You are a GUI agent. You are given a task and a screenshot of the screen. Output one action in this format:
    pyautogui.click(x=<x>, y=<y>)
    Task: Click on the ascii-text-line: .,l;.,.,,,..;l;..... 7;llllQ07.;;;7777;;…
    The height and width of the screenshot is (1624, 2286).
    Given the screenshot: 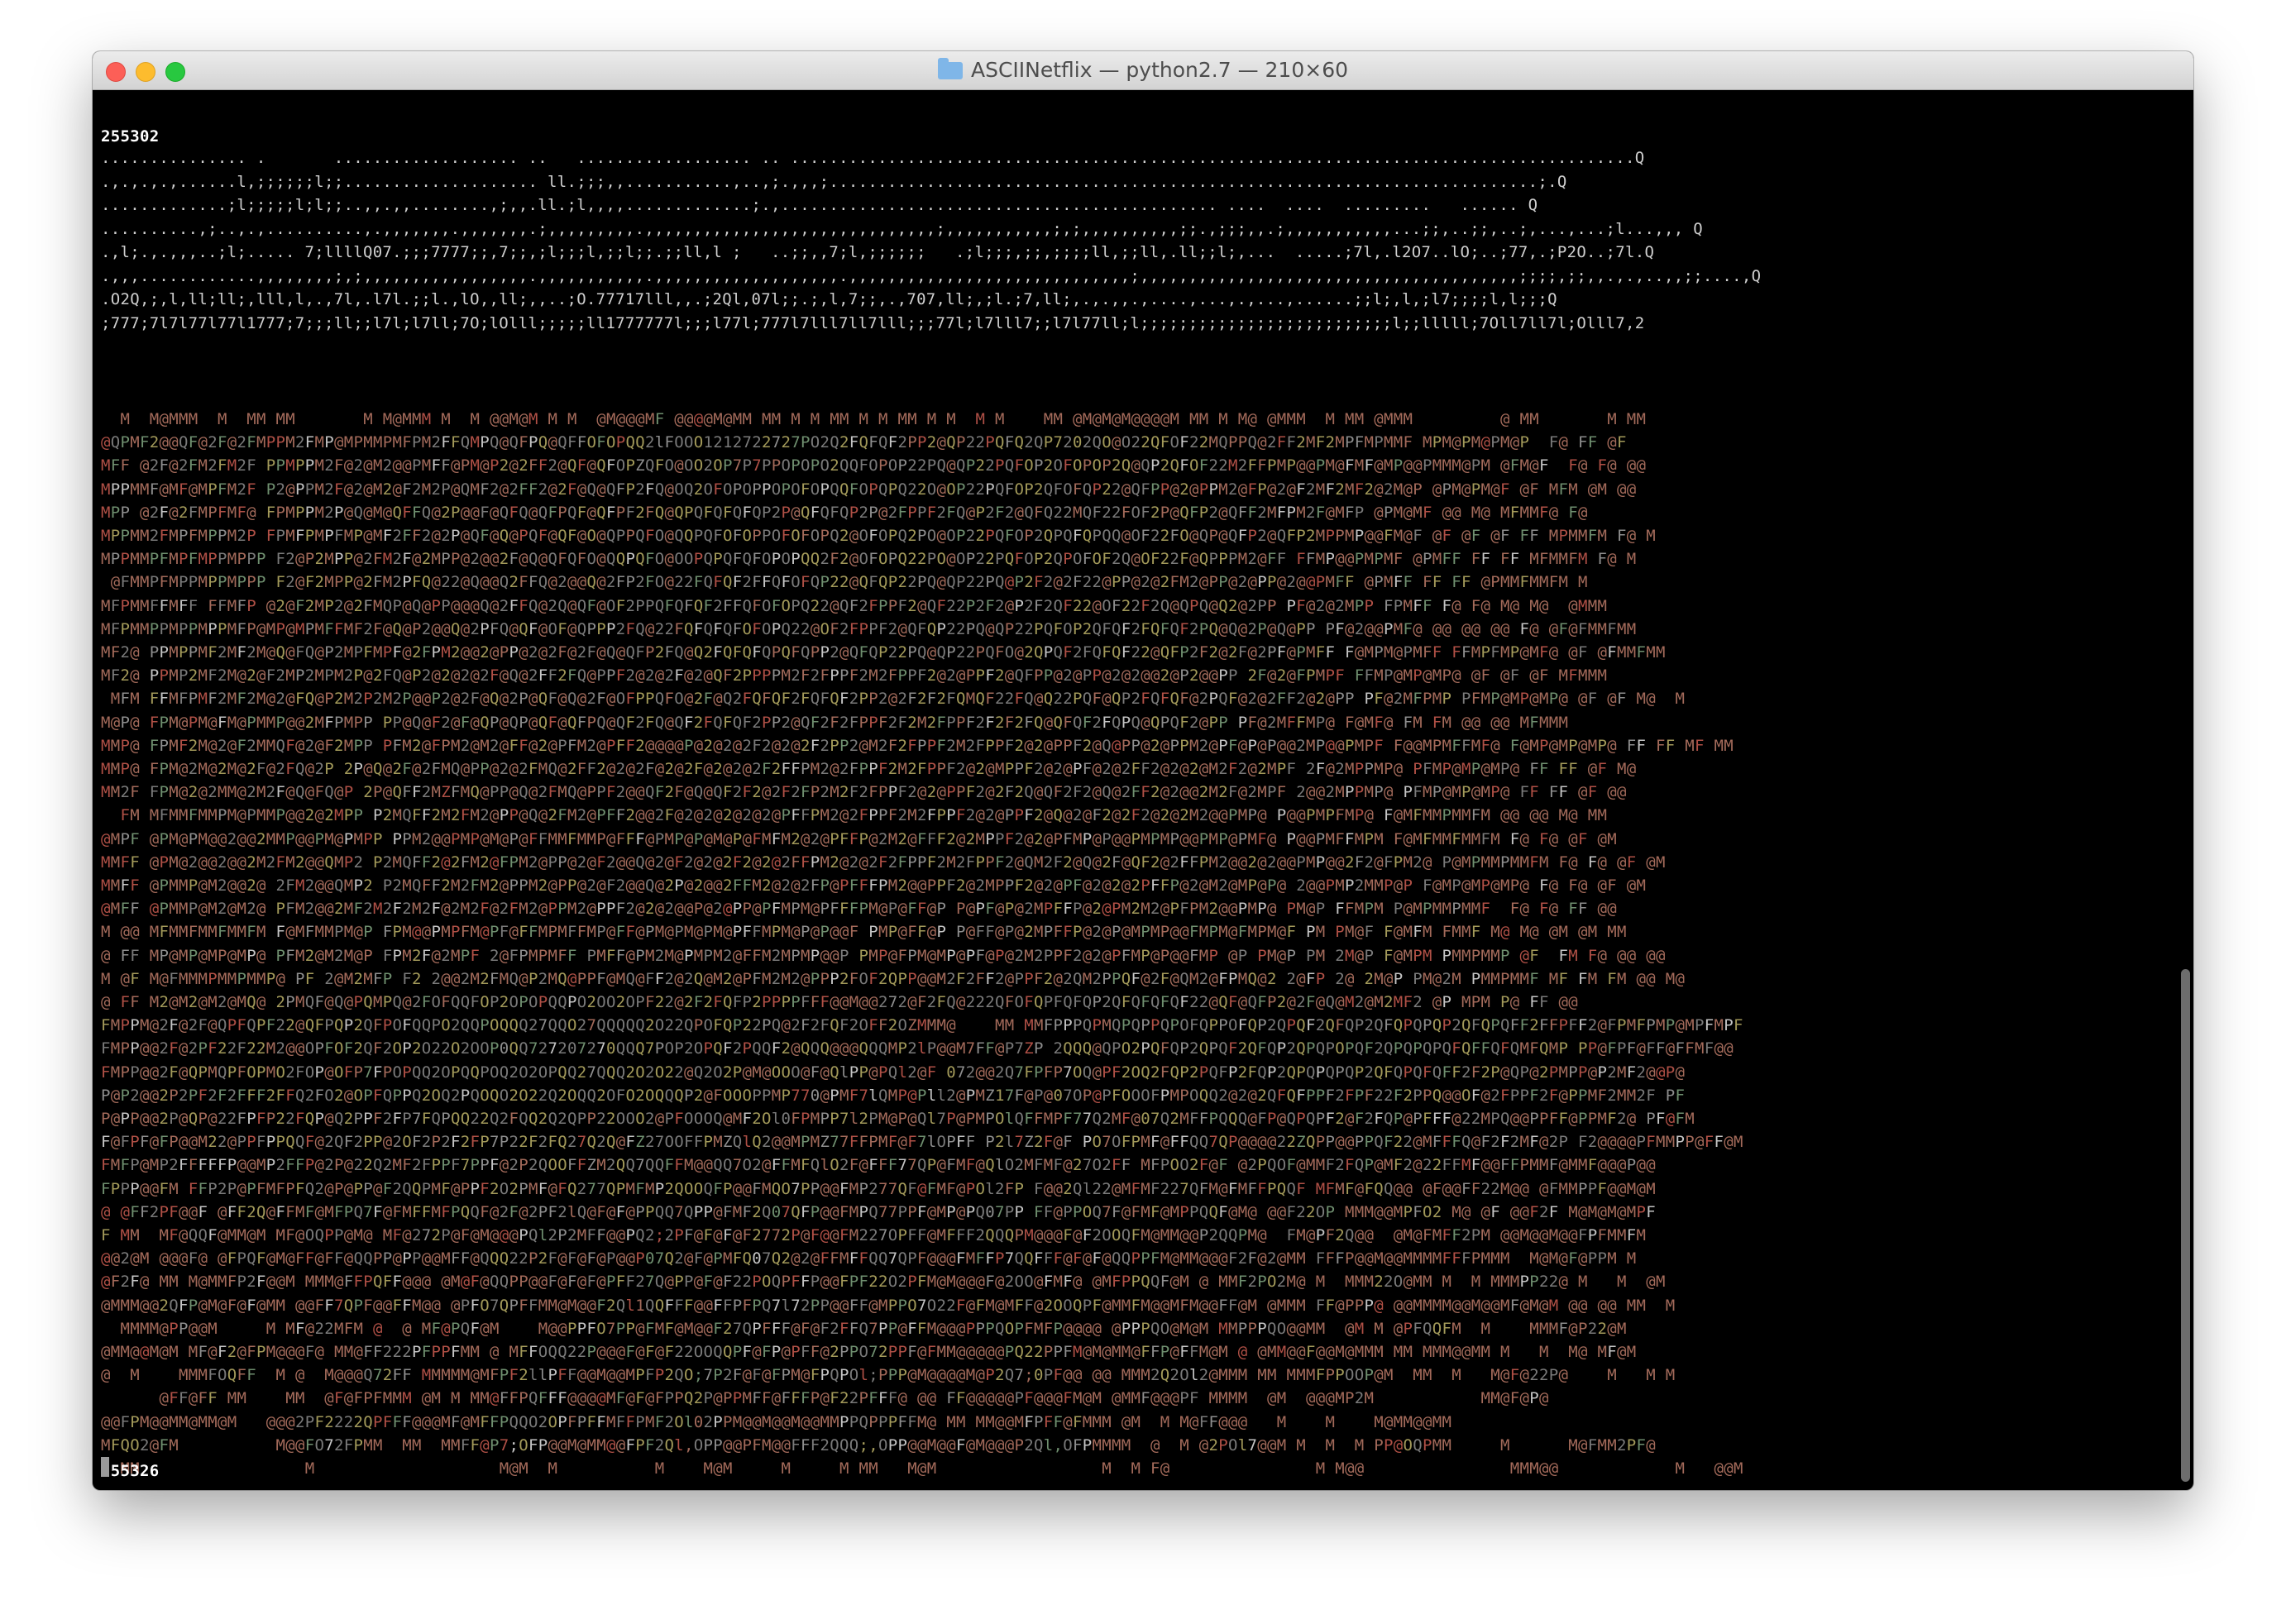 What is the action you would take?
    pyautogui.click(x=878, y=252)
    